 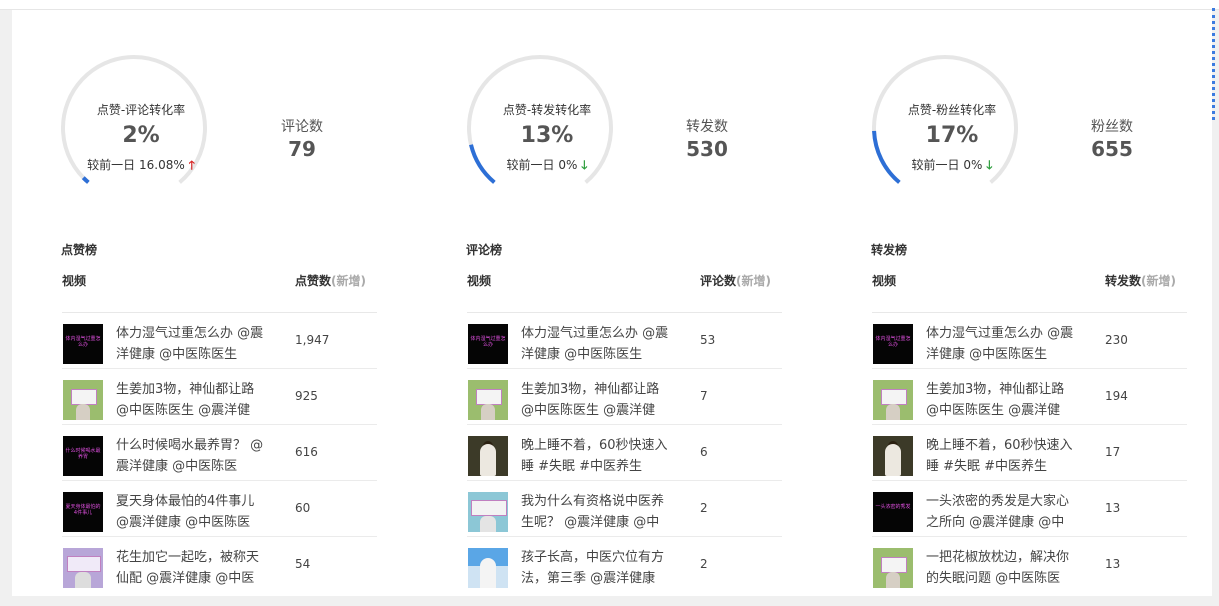 I want to click on gauge-compare: 较前一日 16.08% 🡑, so click(x=141, y=166).